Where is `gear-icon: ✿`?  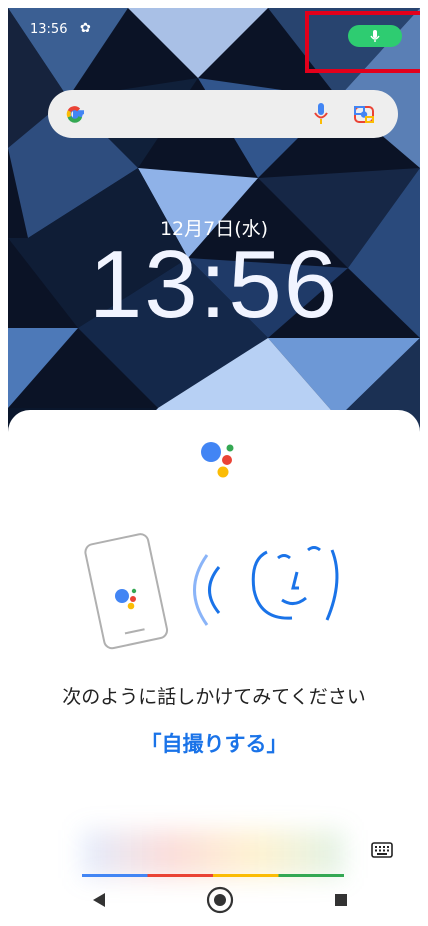
gear-icon: ✿ is located at coordinates (85, 28).